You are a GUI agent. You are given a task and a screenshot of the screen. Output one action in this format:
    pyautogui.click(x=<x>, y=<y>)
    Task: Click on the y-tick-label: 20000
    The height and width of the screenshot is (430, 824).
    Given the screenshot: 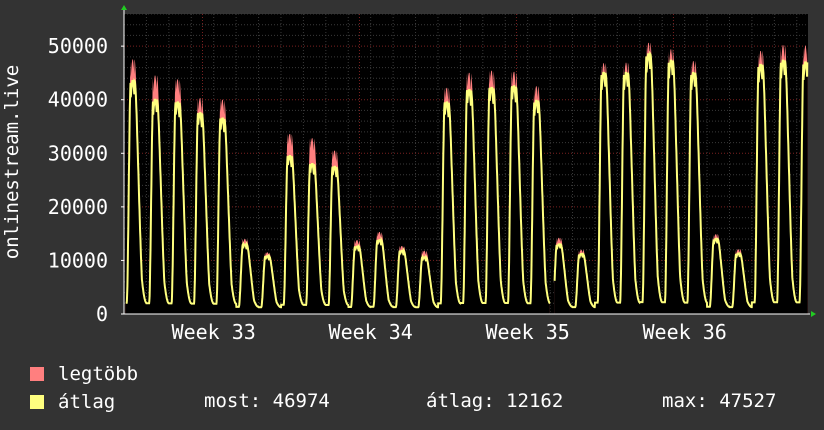 What is the action you would take?
    pyautogui.click(x=78, y=207)
    